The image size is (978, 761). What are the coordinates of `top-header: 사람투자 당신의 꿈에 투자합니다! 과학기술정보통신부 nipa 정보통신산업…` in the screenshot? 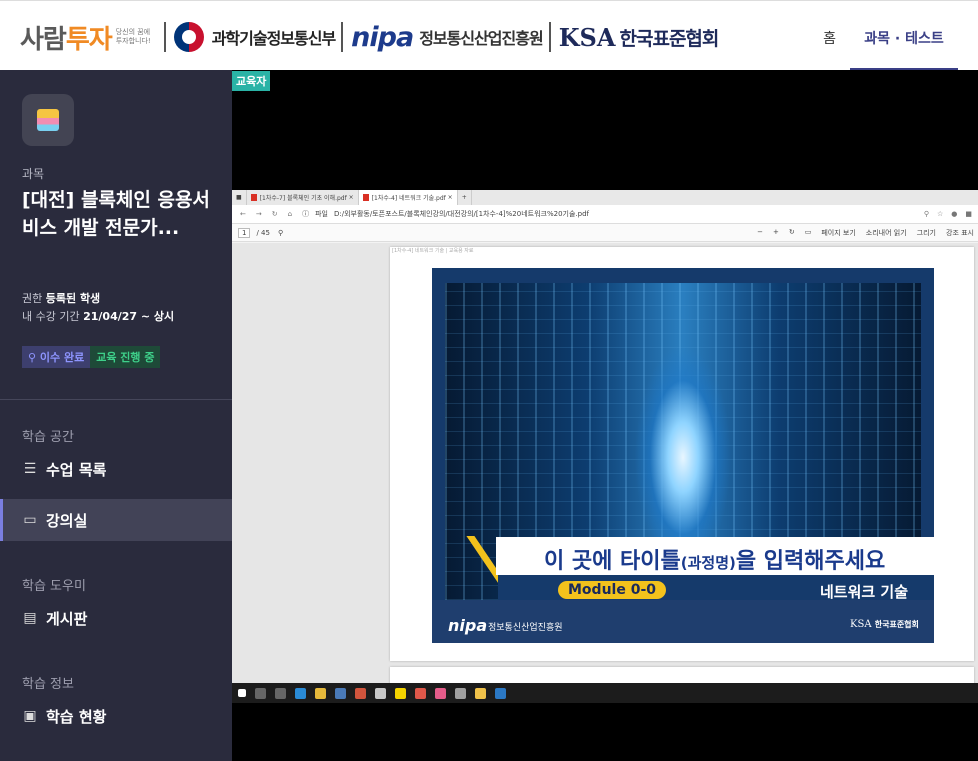 It's located at (489, 35).